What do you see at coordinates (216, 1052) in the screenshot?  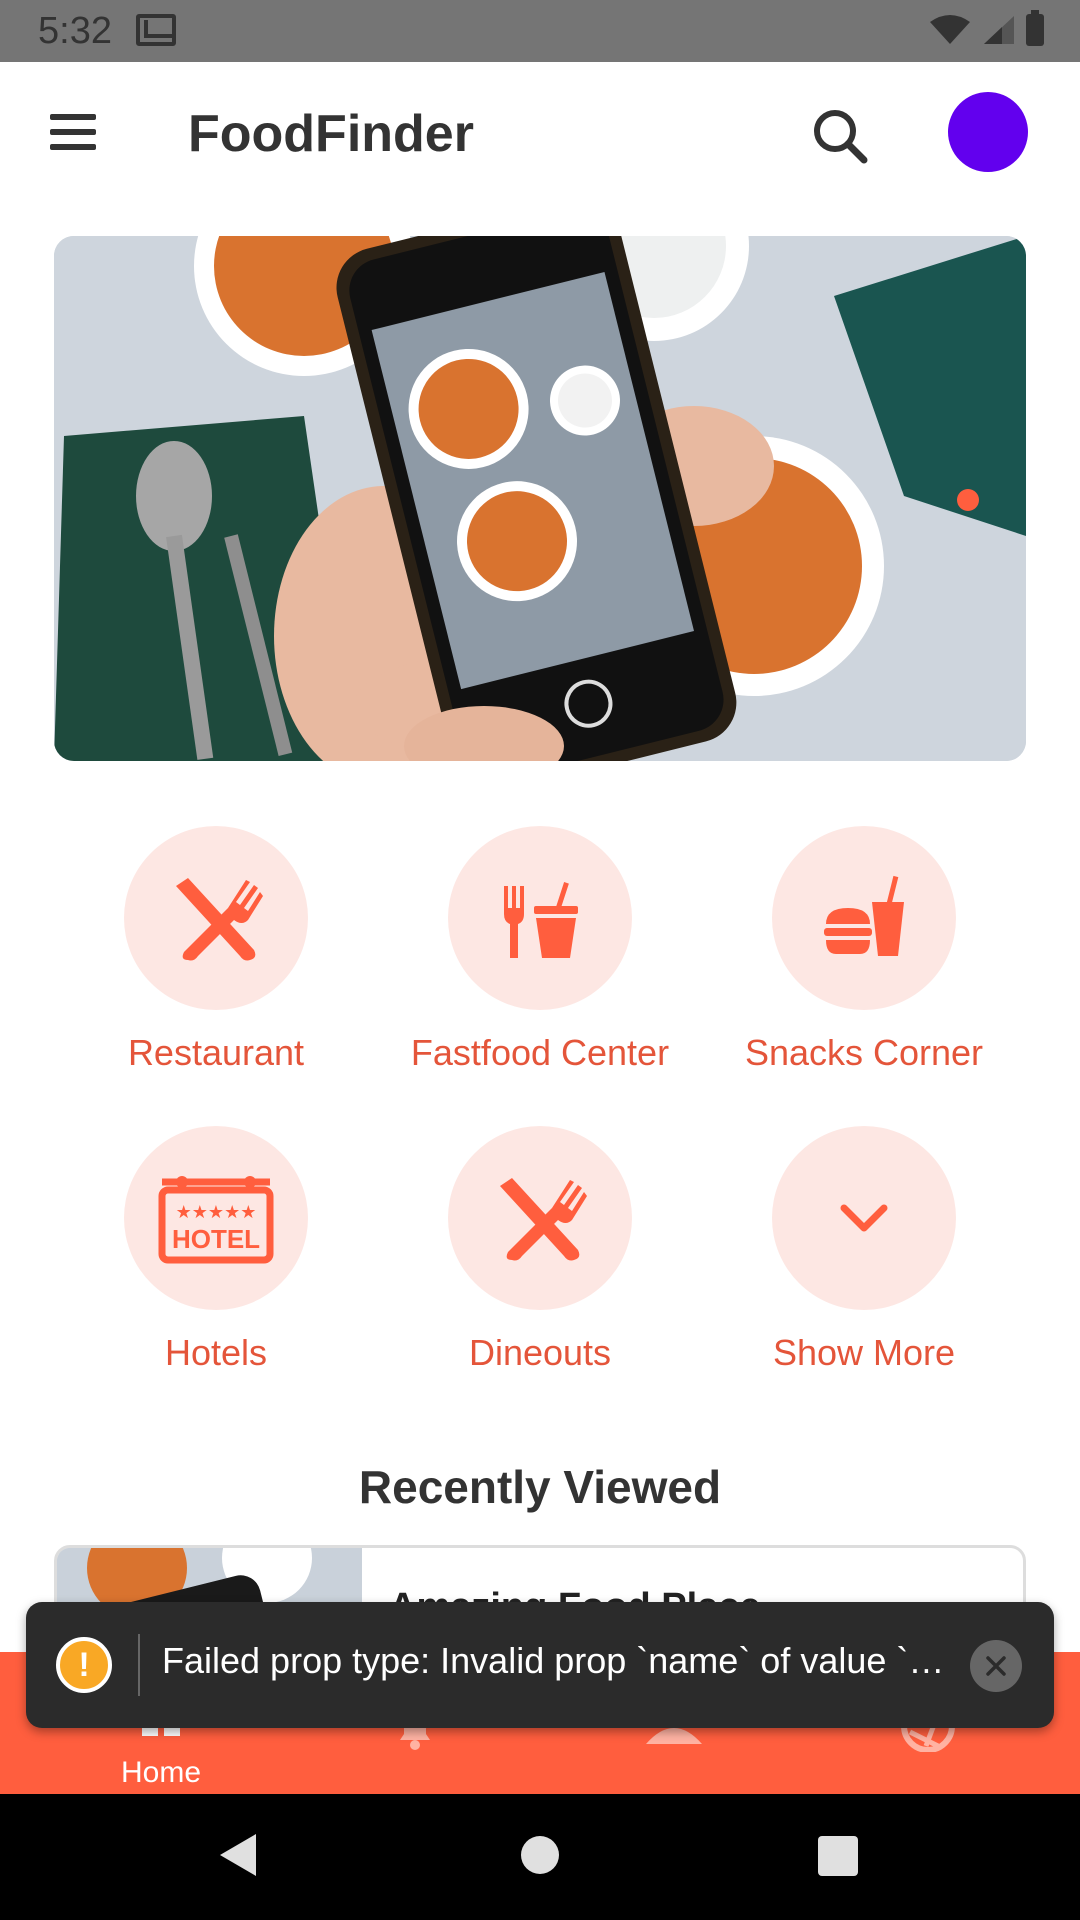 I see `category-label: Restaurant` at bounding box center [216, 1052].